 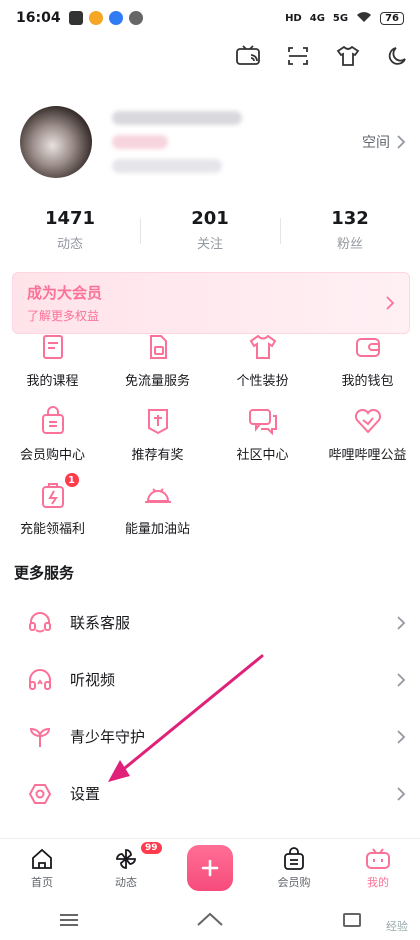 I want to click on battery-gift-icon: 1, so click(x=58, y=492).